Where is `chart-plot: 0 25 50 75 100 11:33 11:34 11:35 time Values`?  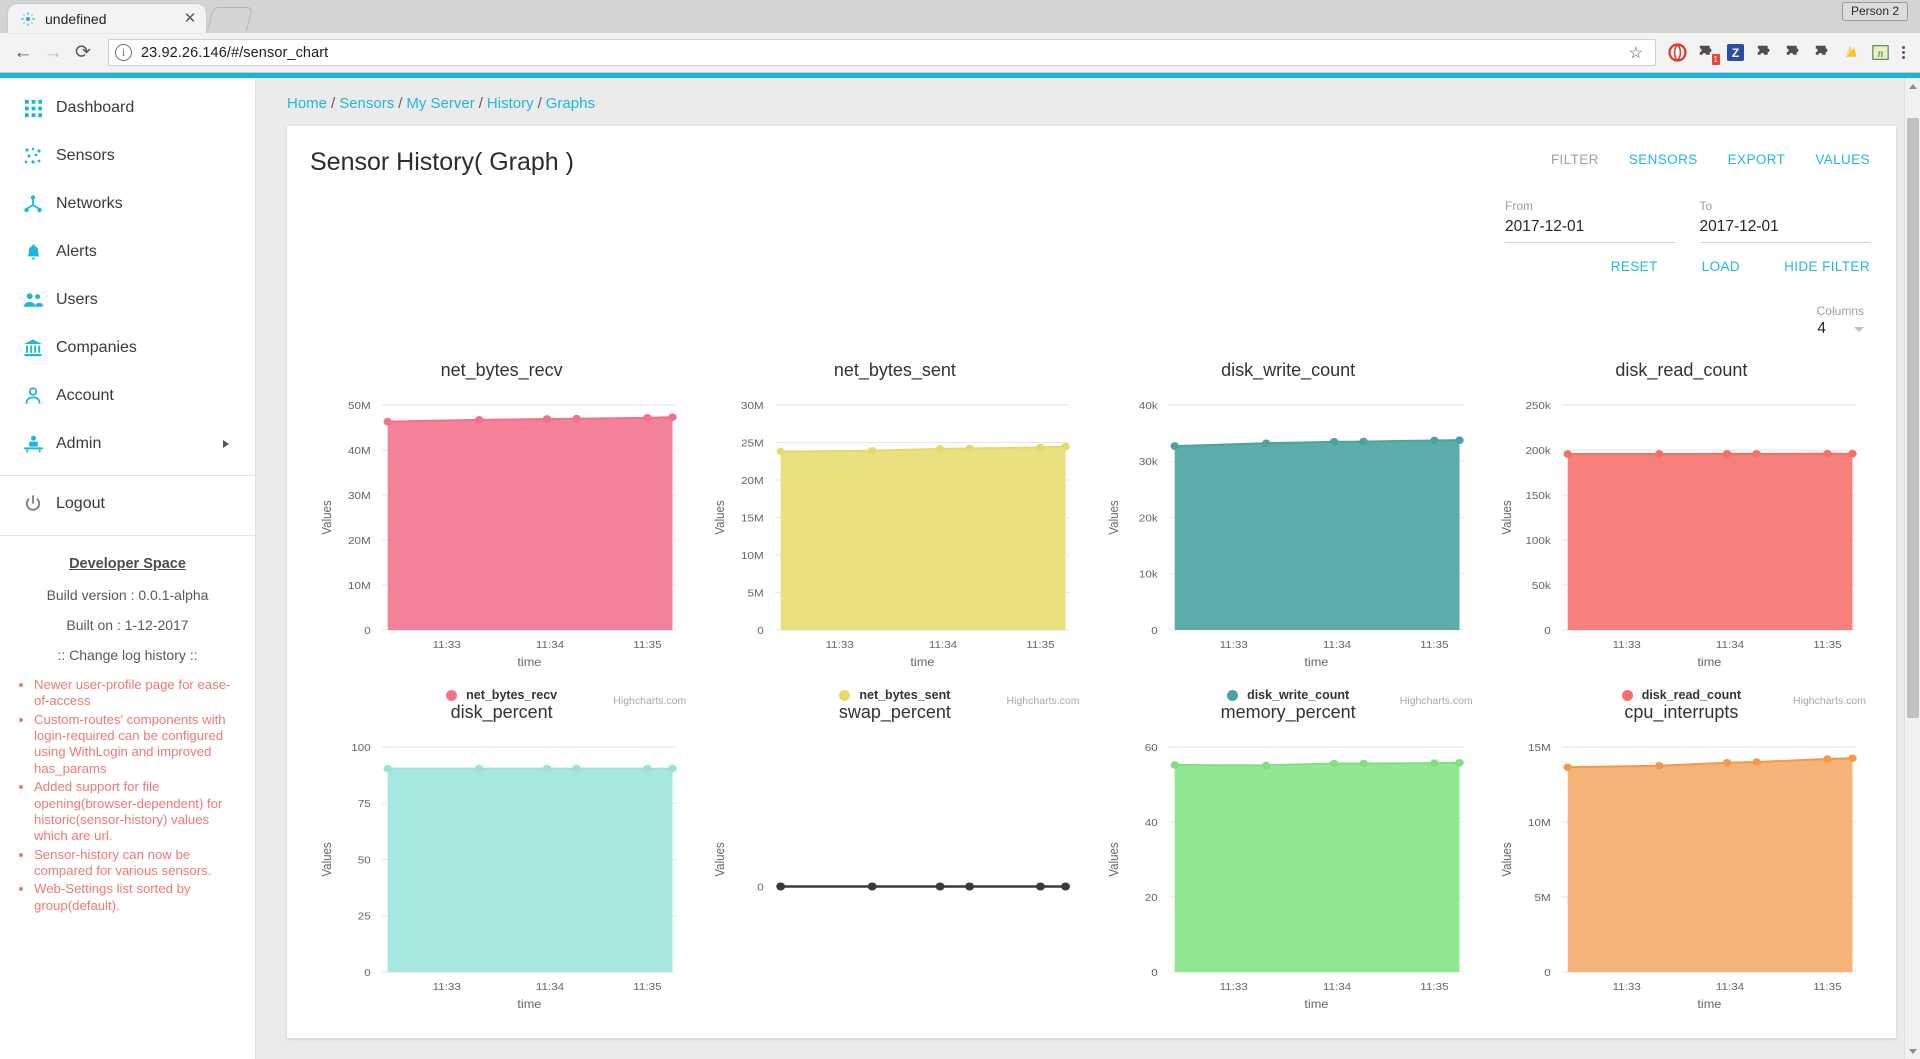 chart-plot: 0 25 50 75 100 11:33 11:34 11:35 time Values is located at coordinates (501, 875).